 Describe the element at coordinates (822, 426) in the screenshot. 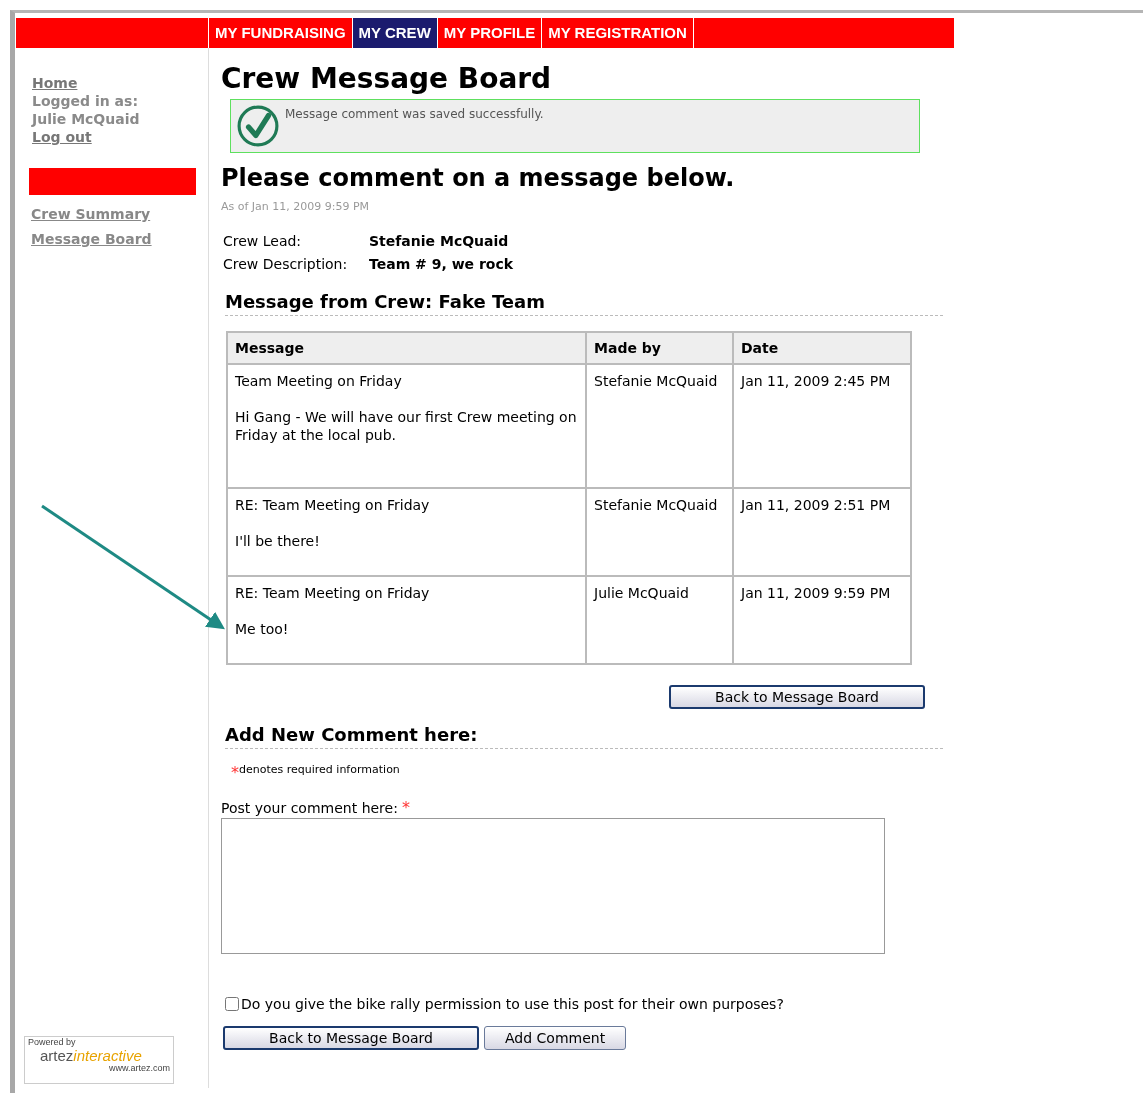

I see `table-cell: Jan 11, 2009 2:45 PM` at that location.